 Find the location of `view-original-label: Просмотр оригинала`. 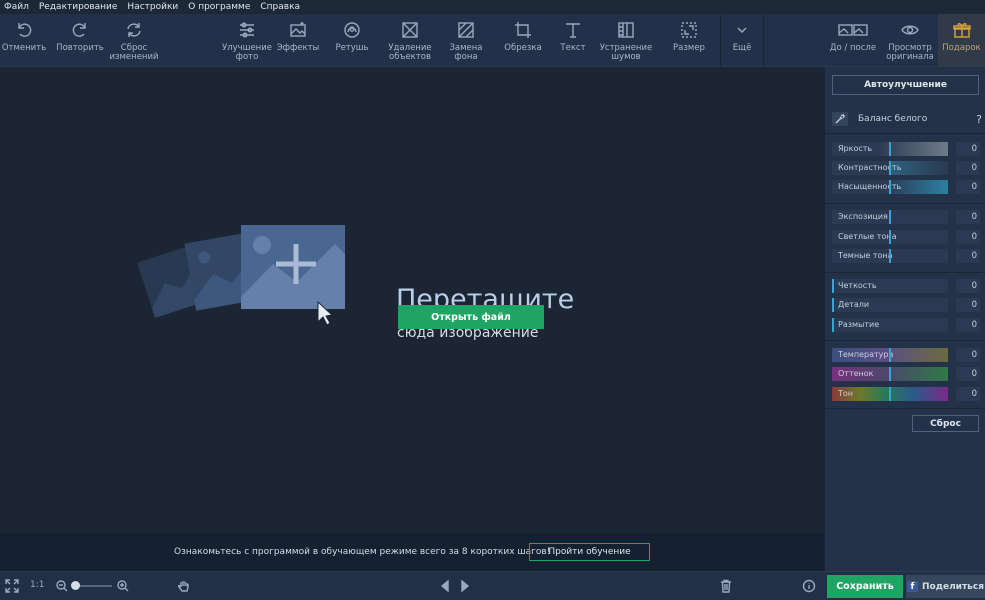

view-original-label: Просмотр оригинала is located at coordinates (910, 52).